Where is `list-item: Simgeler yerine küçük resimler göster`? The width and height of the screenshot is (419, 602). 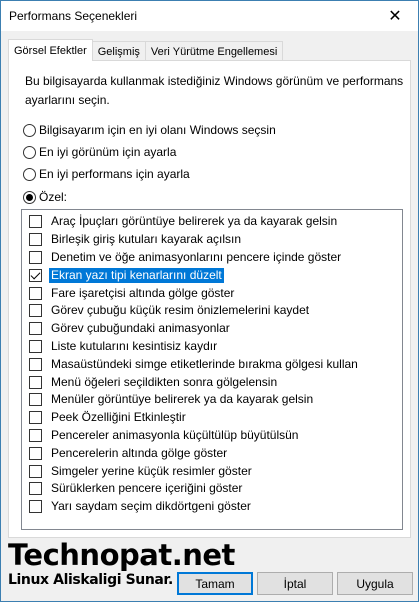
list-item: Simgeler yerine küçük resimler göster is located at coordinates (212, 471).